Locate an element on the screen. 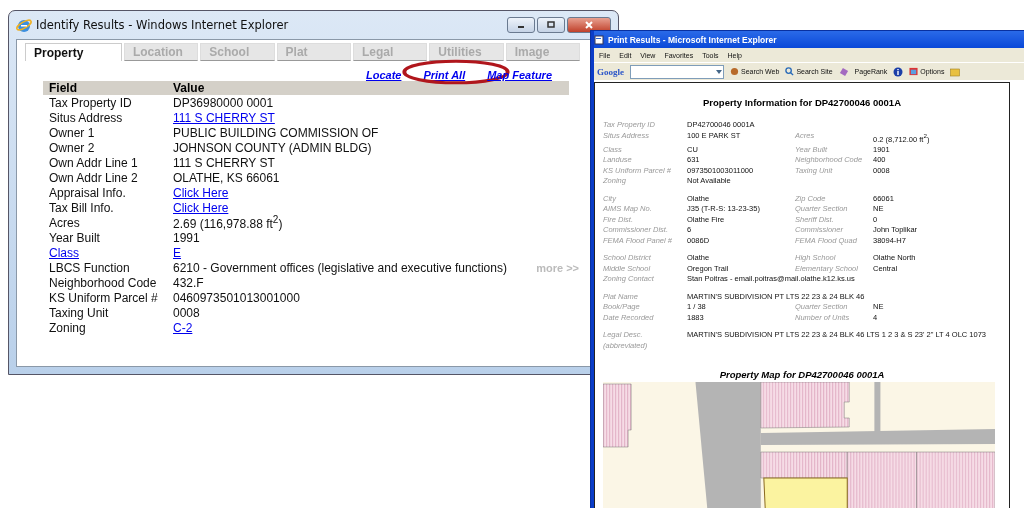 Image resolution: width=1024 pixels, height=508 pixels. value-cell: 0008 is located at coordinates (186, 312).